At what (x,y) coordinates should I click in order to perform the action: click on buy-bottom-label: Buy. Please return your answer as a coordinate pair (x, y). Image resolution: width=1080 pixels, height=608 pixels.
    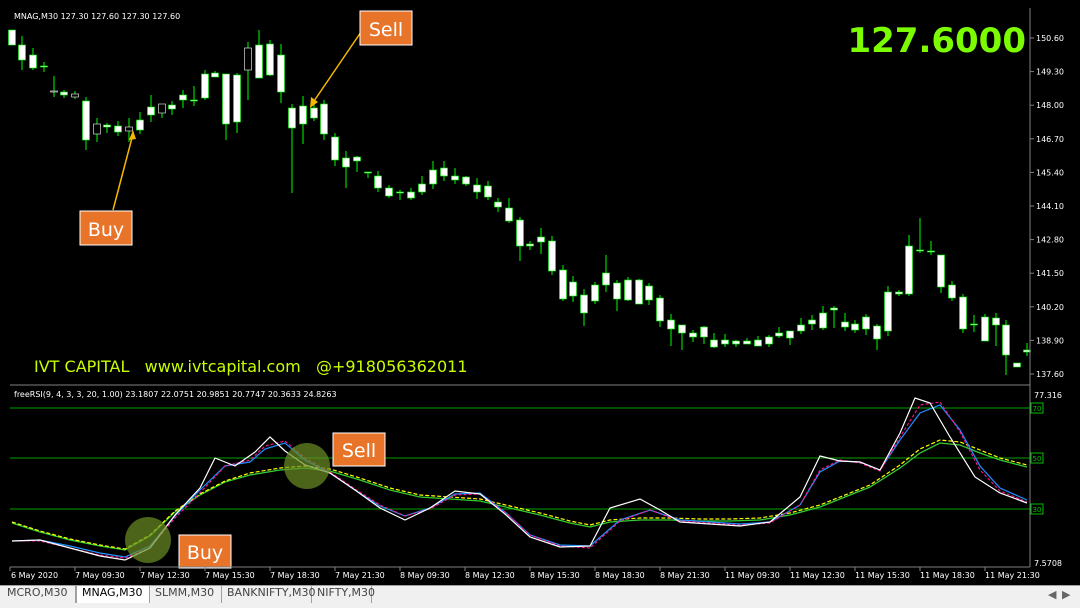
    Looking at the image, I should click on (205, 553).